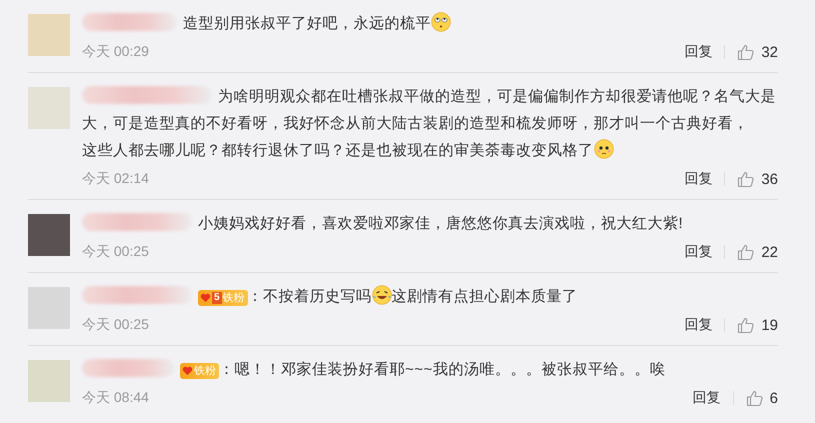  I want to click on comment-text: 造型别用张叔平了好吧，永远的梳平, so click(307, 23).